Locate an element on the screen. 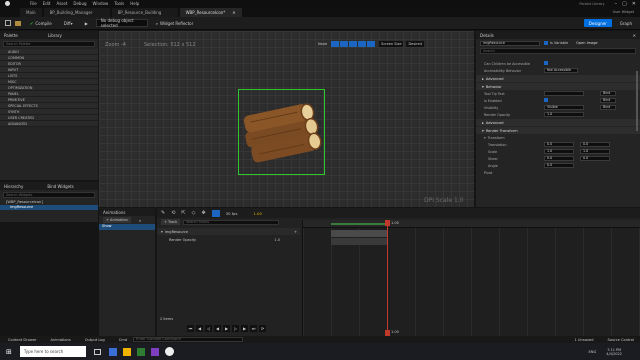 The height and width of the screenshot is (360, 640). add-icon: + is located at coordinates (295, 232).